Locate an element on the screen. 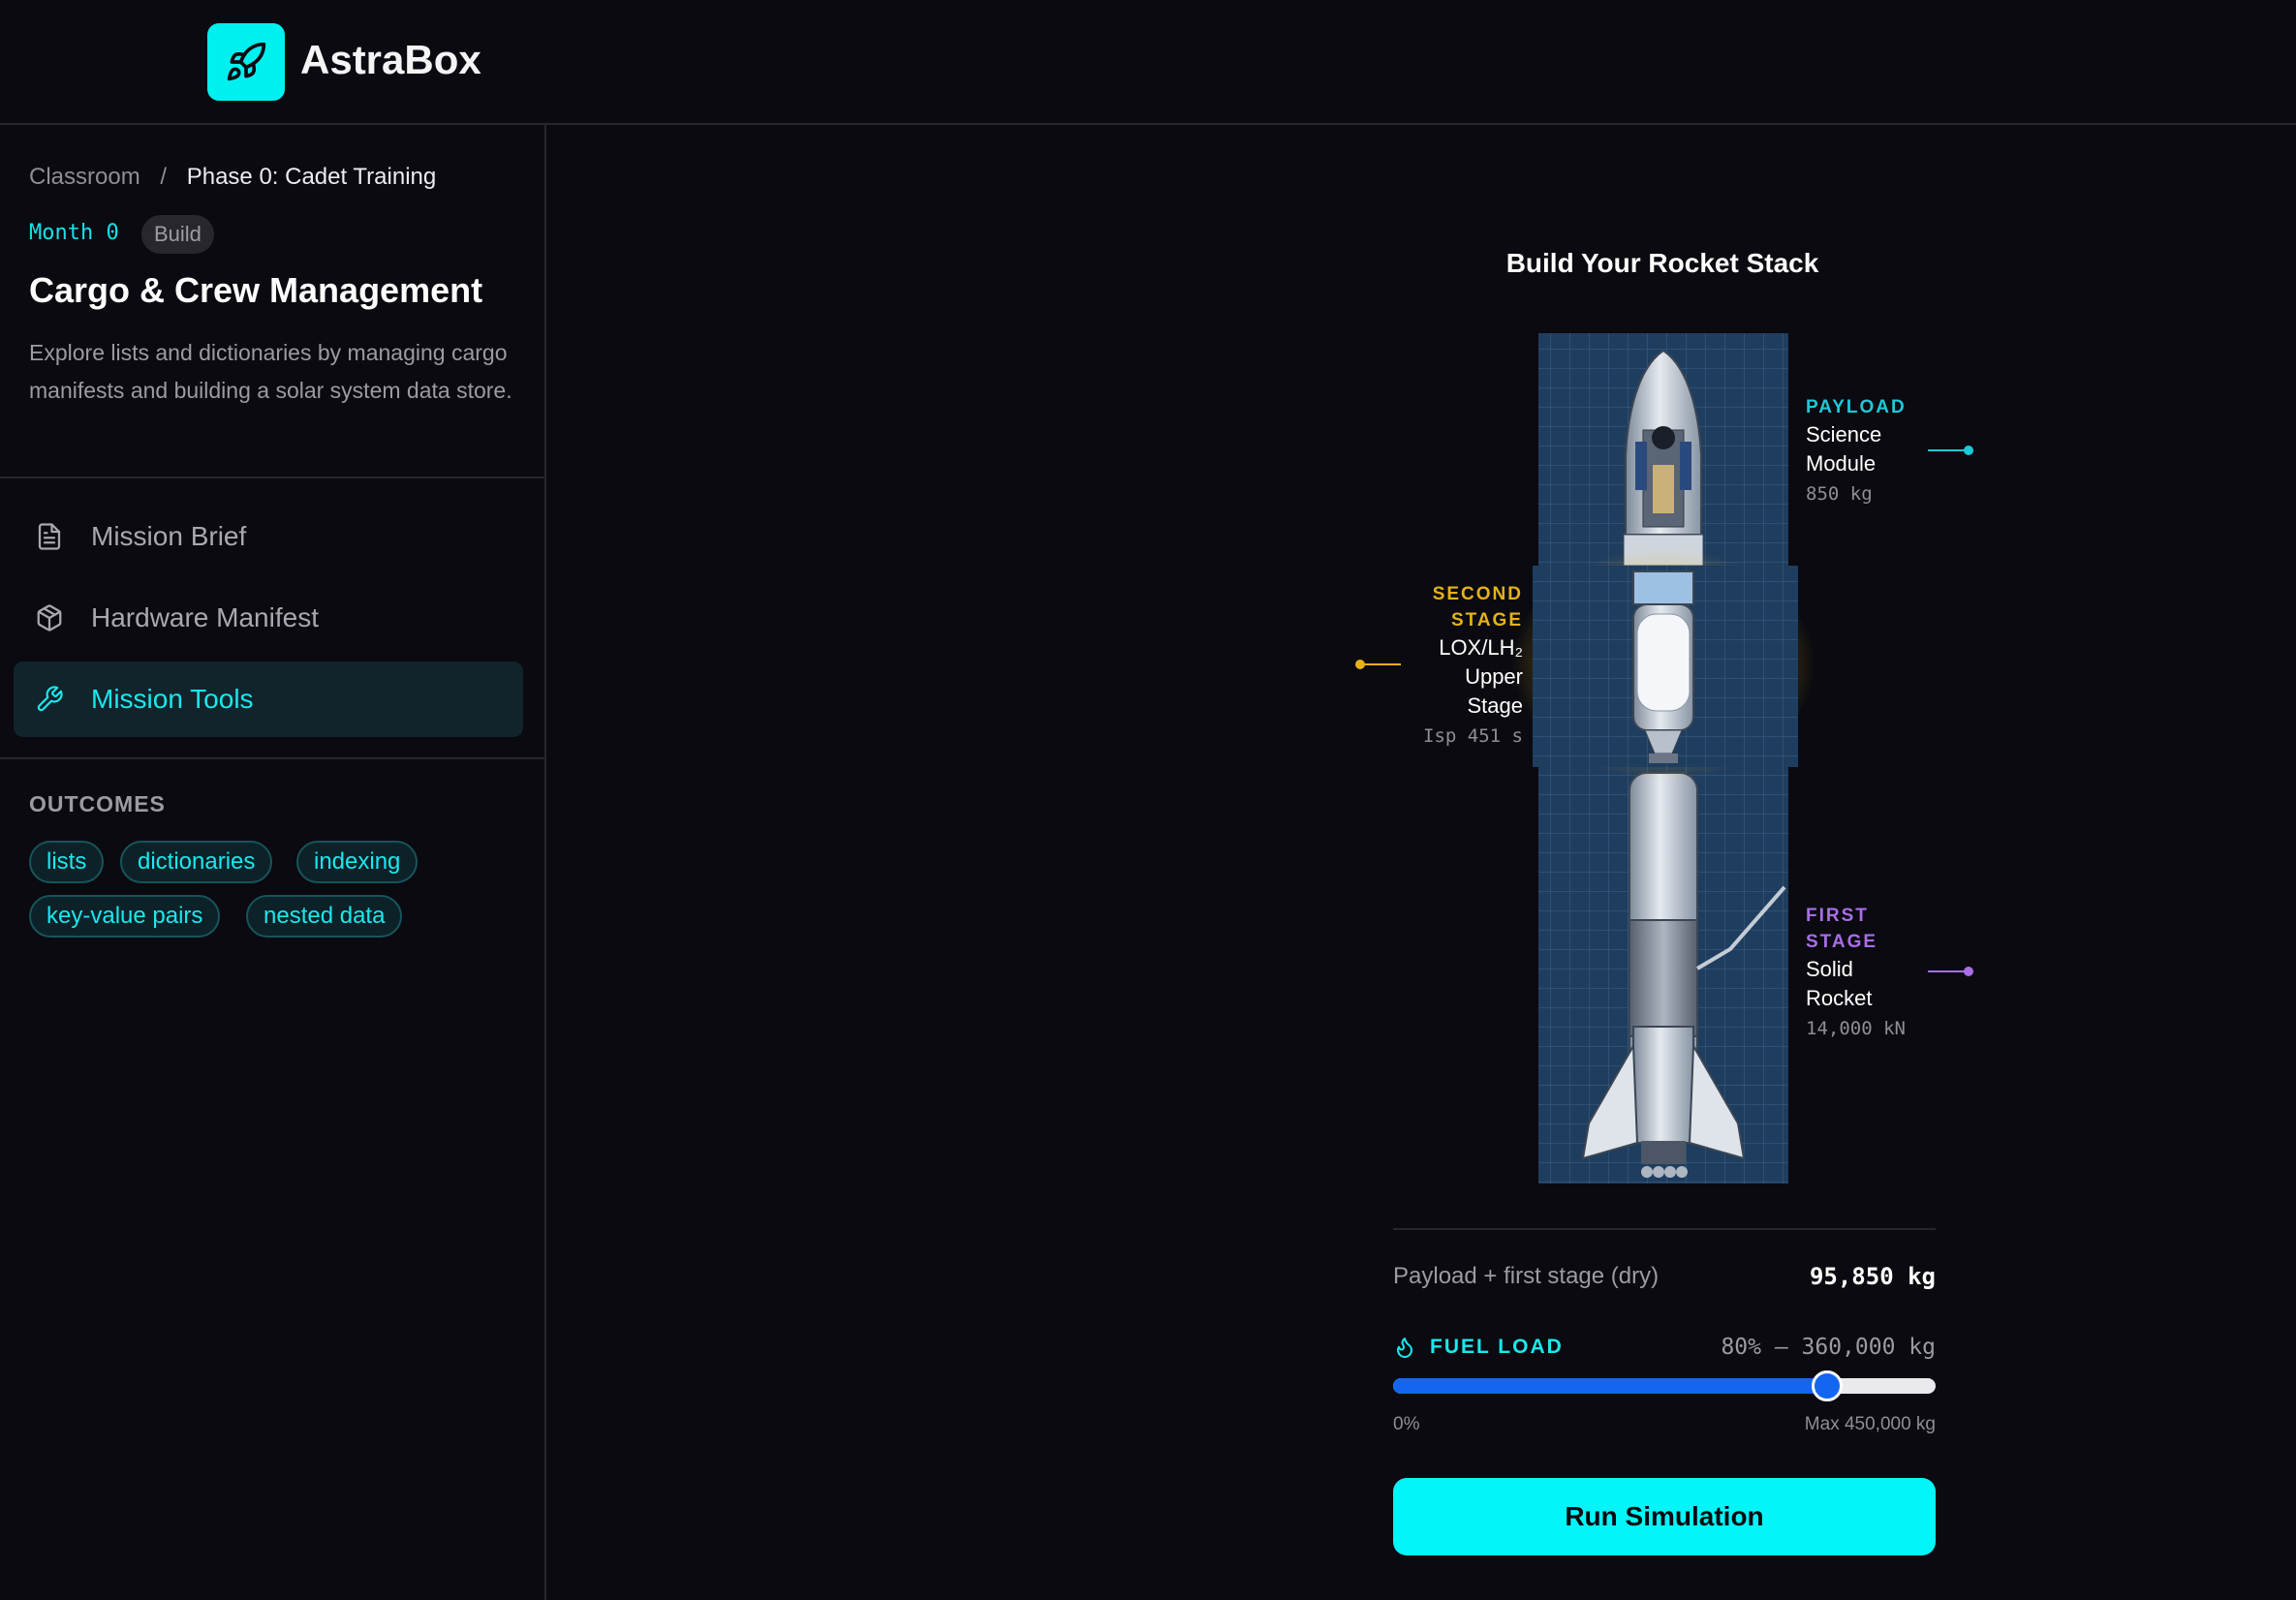 This screenshot has height=1600, width=2296. payload-name-line: Module is located at coordinates (1841, 463).